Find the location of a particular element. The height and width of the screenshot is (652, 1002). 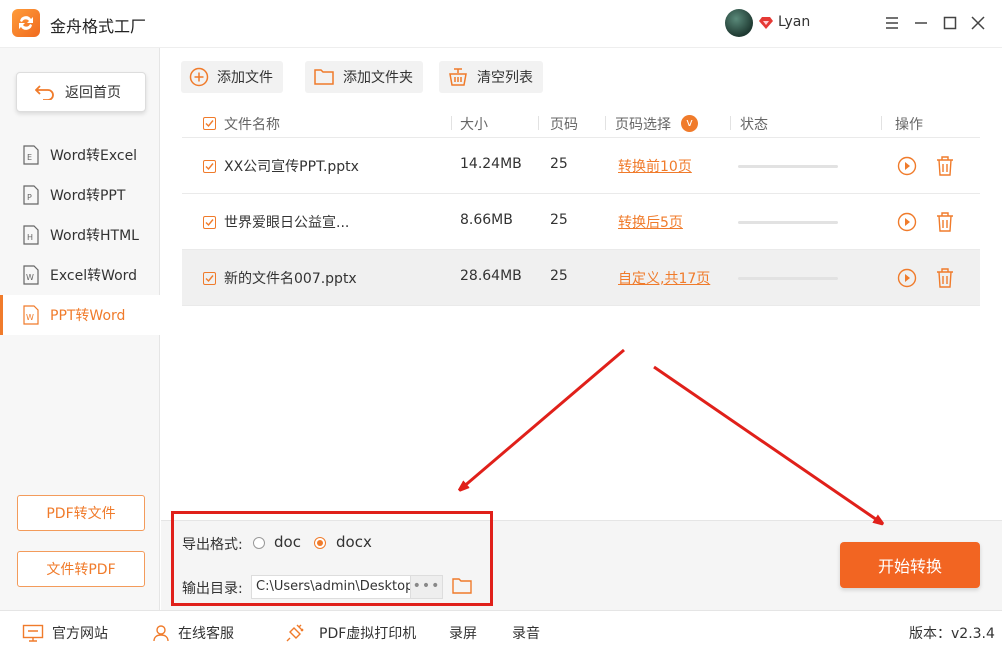

username-label: Lyan is located at coordinates (794, 22).